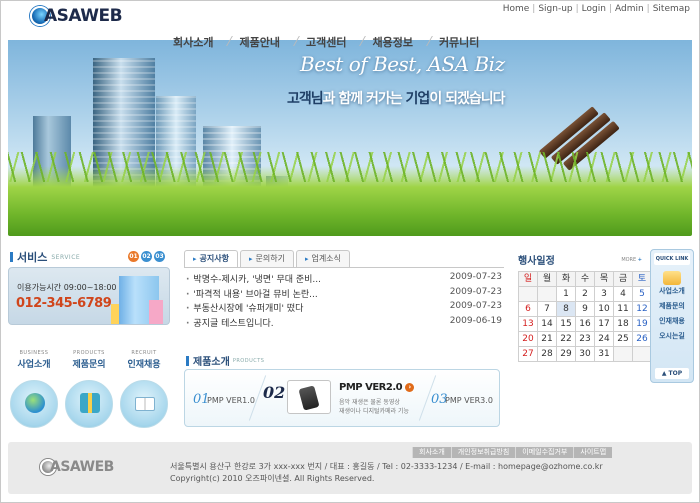 The image size is (700, 503). I want to click on nav-item-recruit: 채용정보, so click(392, 42).